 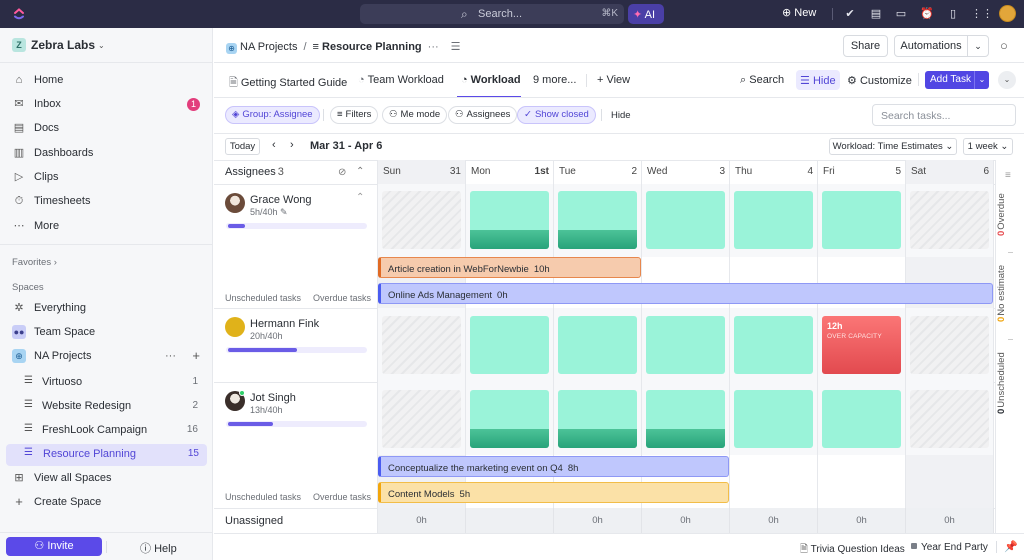 What do you see at coordinates (268, 47) in the screenshot?
I see `breadcrumb-space: NA Projects` at bounding box center [268, 47].